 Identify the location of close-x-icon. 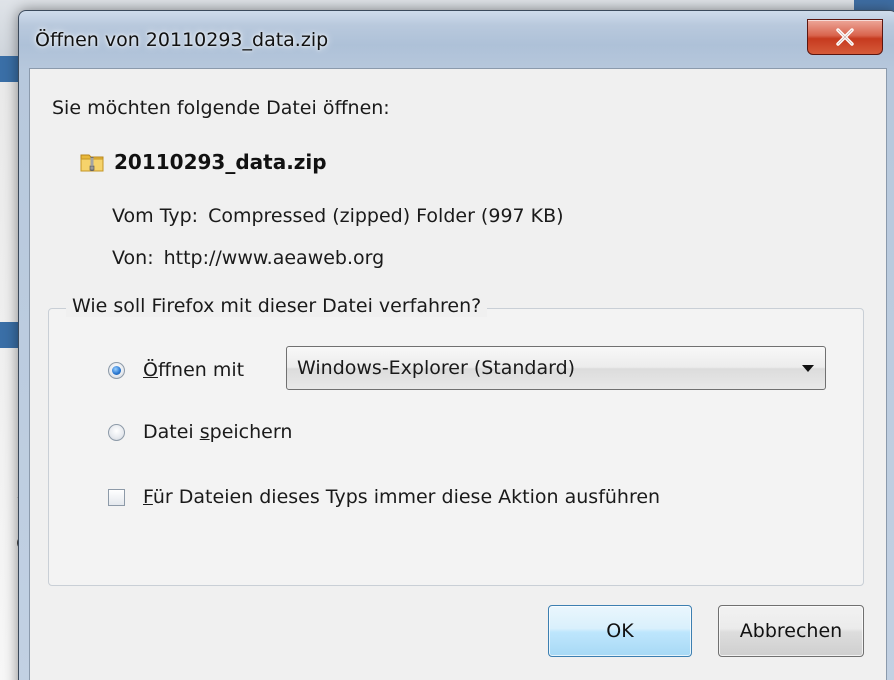
(845, 37).